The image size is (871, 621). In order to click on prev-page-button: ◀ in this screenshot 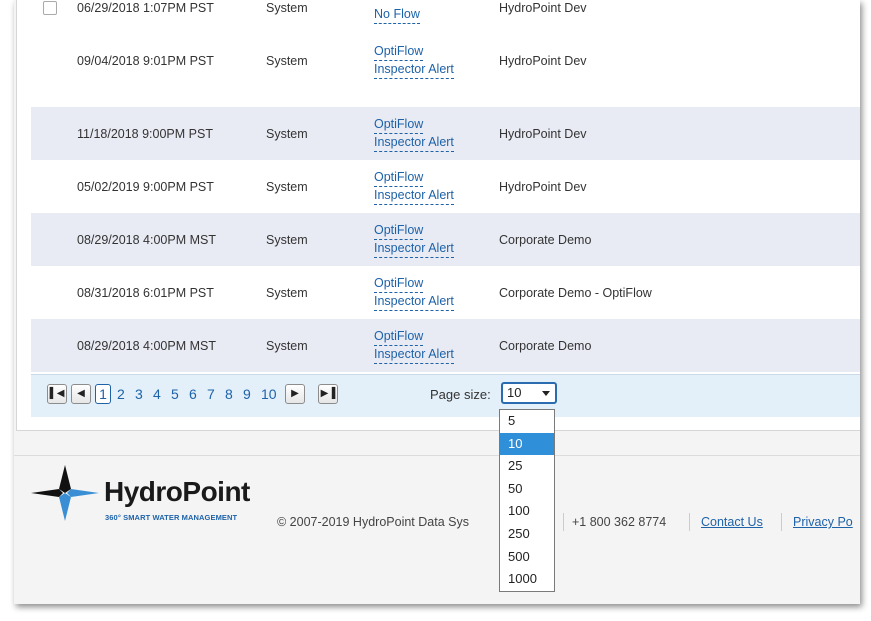, I will do `click(81, 394)`.